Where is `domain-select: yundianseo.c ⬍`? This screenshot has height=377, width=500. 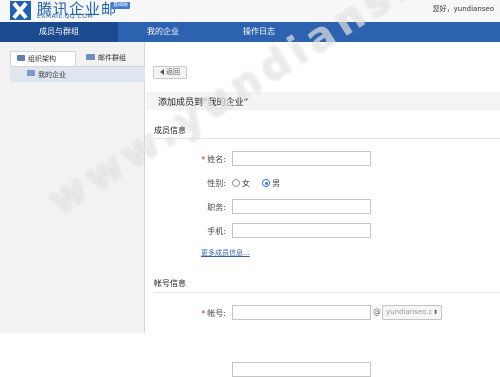
domain-select: yundianseo.c ⬍ is located at coordinates (412, 312).